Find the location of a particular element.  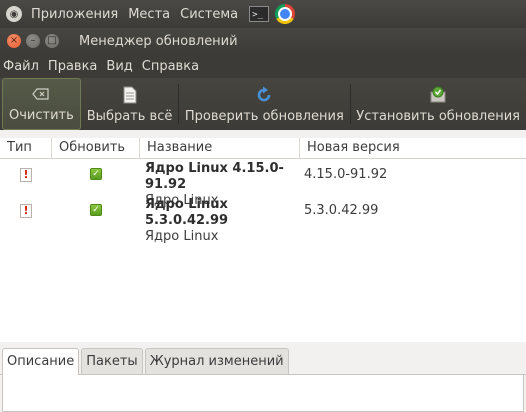

menu-help: Справка is located at coordinates (172, 66).